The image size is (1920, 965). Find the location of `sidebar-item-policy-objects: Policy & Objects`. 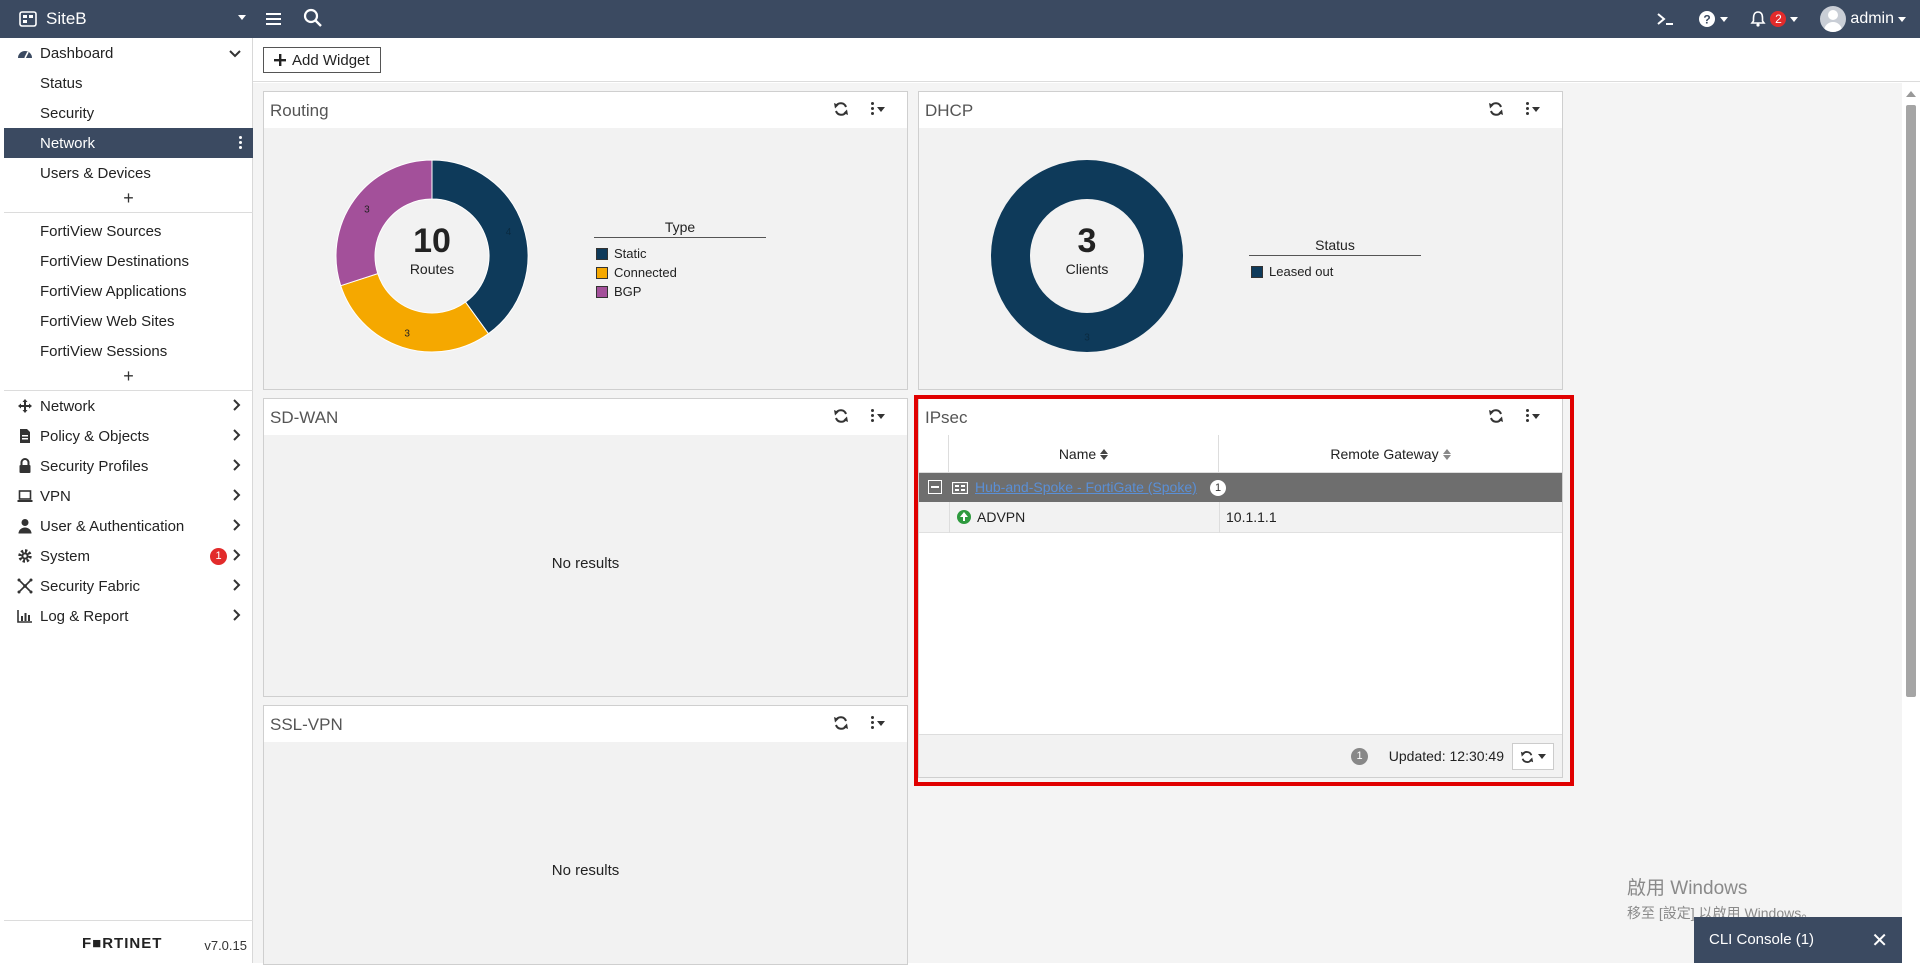

sidebar-item-policy-objects: Policy & Objects is located at coordinates (128, 436).